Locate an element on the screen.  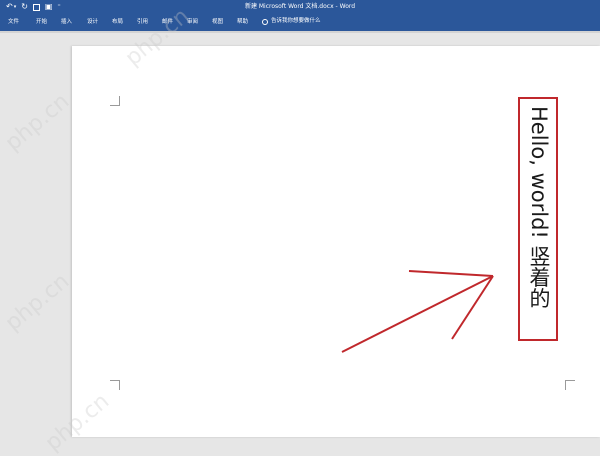
arrow-shaft is located at coordinates (417, 314).